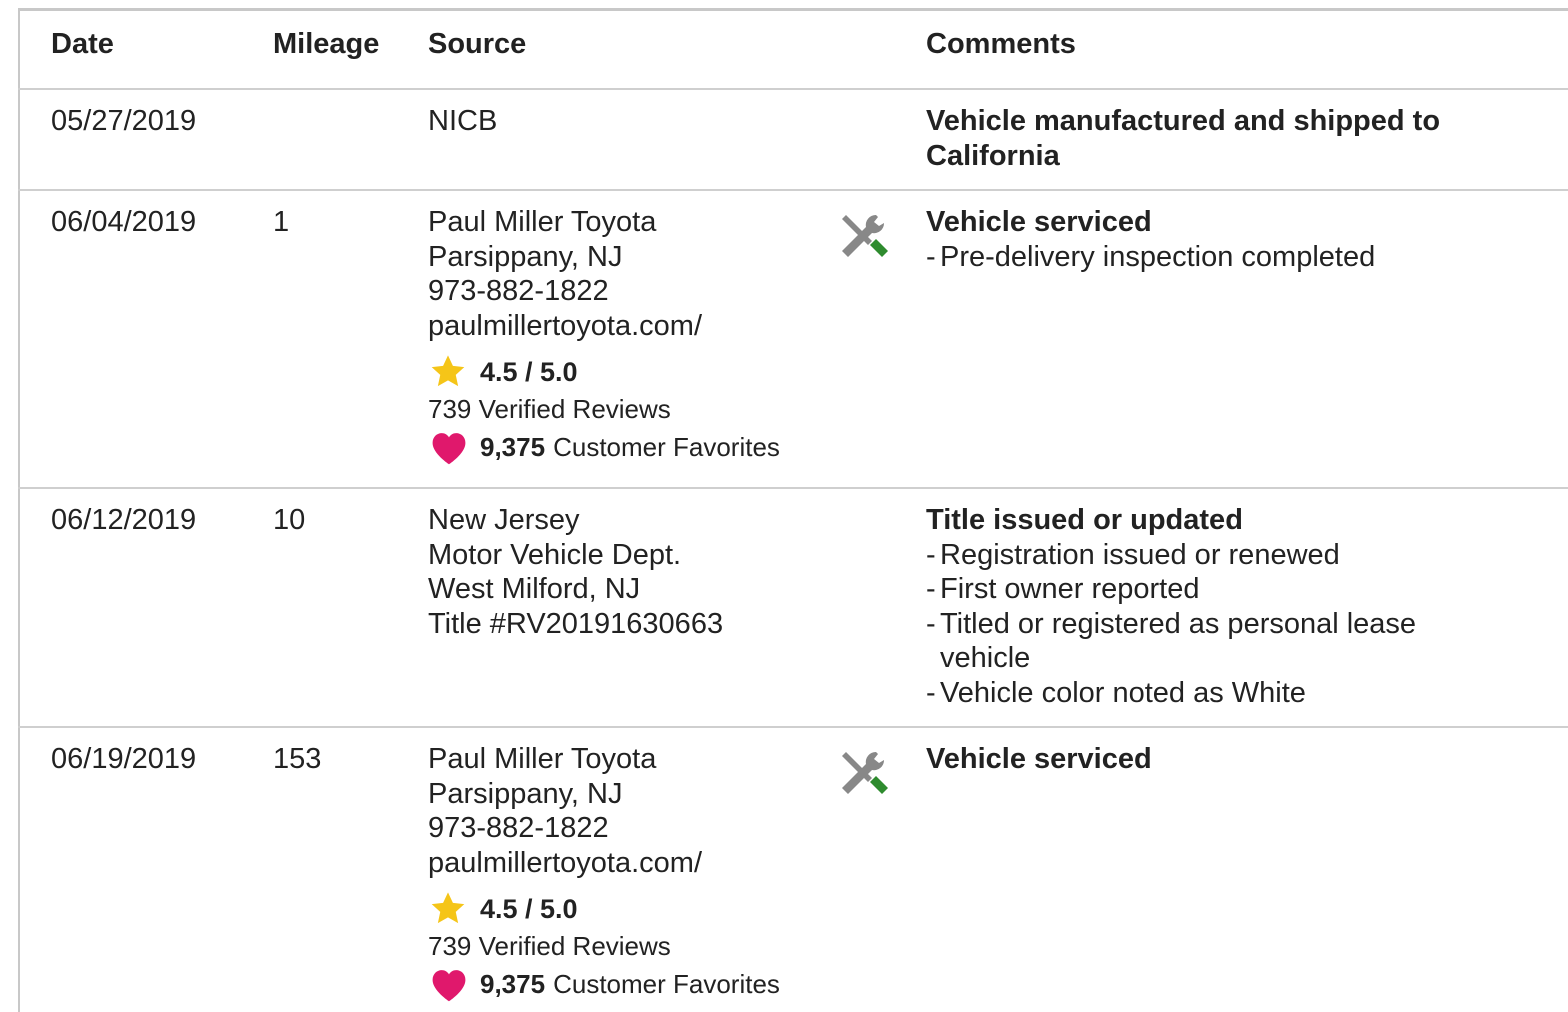 This screenshot has height=1012, width=1568. Describe the element at coordinates (297, 759) in the screenshot. I see `row-mileage: 153` at that location.